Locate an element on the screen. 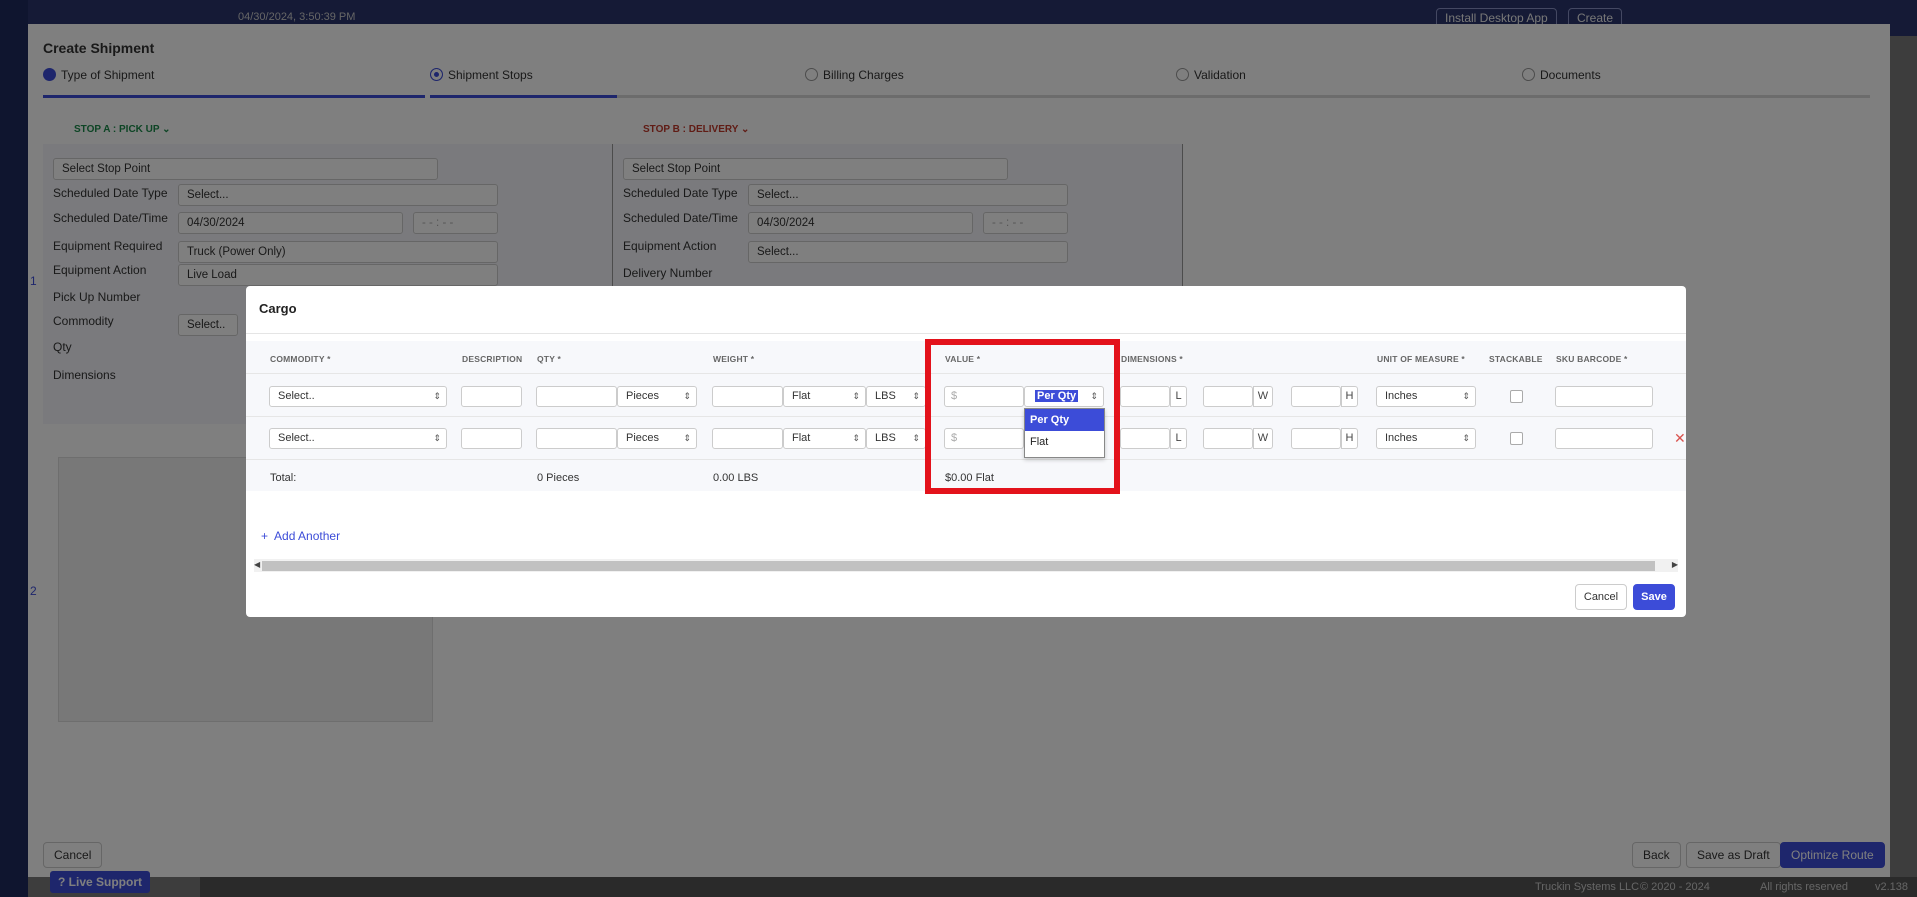 This screenshot has height=897, width=1917. total-weight: 0.00 LBS is located at coordinates (736, 478).